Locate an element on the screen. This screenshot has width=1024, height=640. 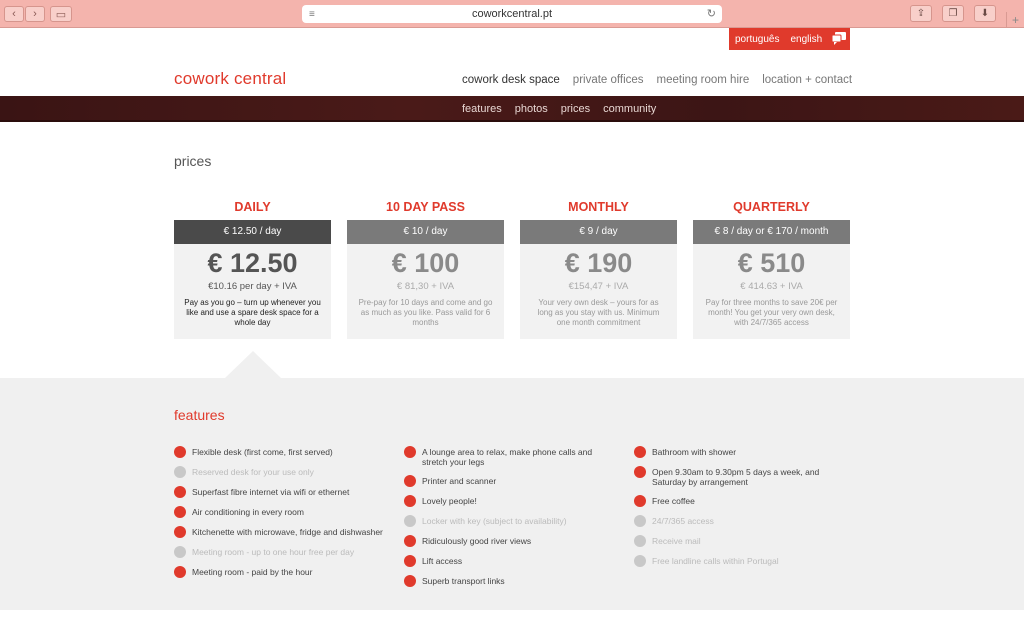
tabs-icon: ❐ is located at coordinates (953, 13).